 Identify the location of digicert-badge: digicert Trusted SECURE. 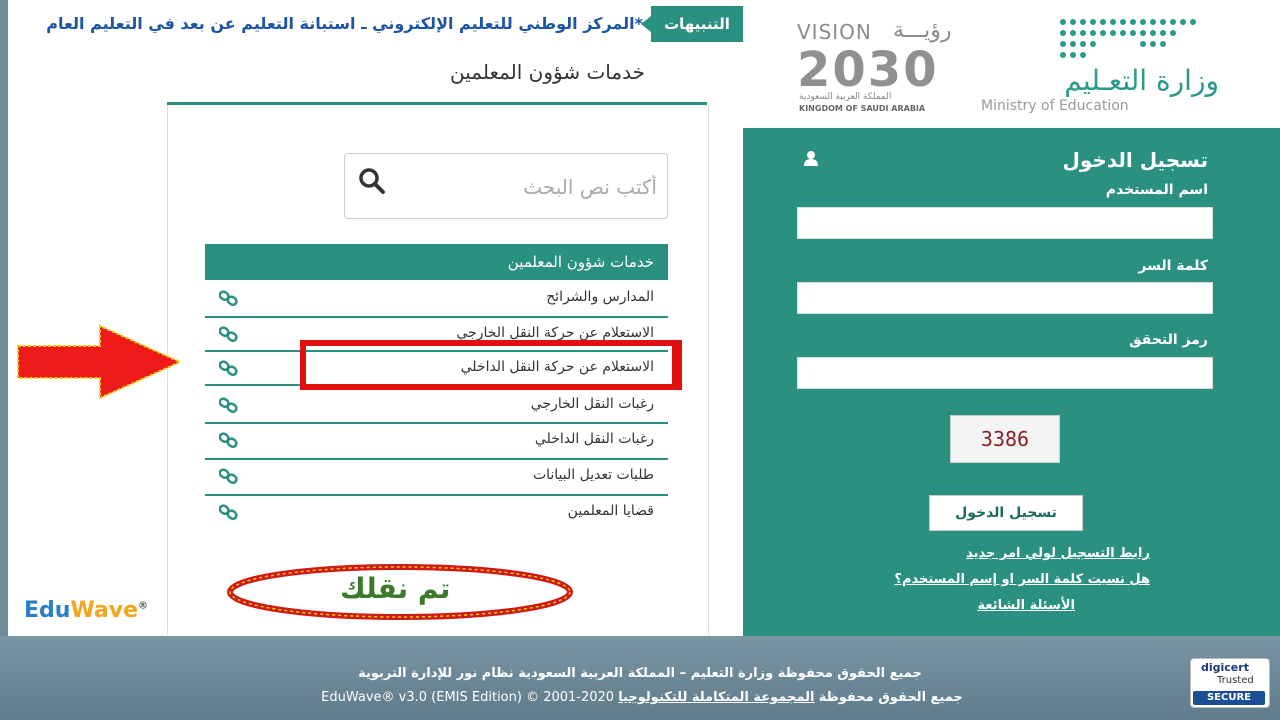
(1230, 683).